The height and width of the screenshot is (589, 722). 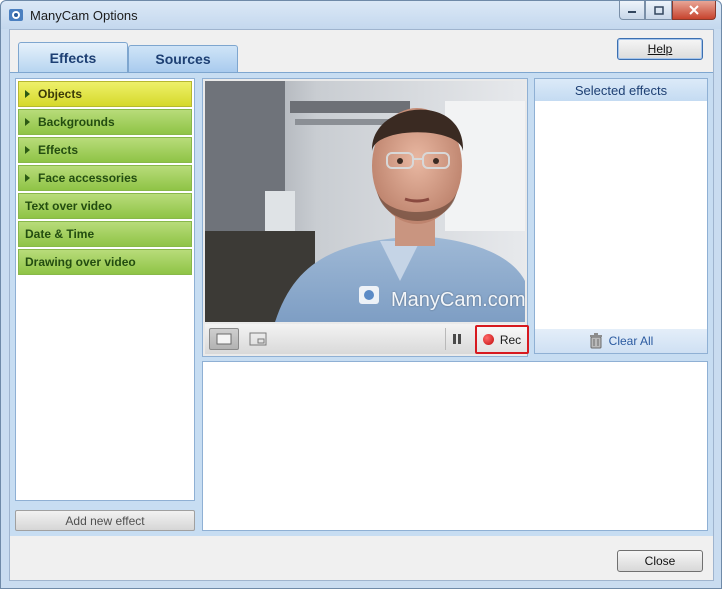 What do you see at coordinates (369, 295) in the screenshot?
I see `manycam-watermark-icon` at bounding box center [369, 295].